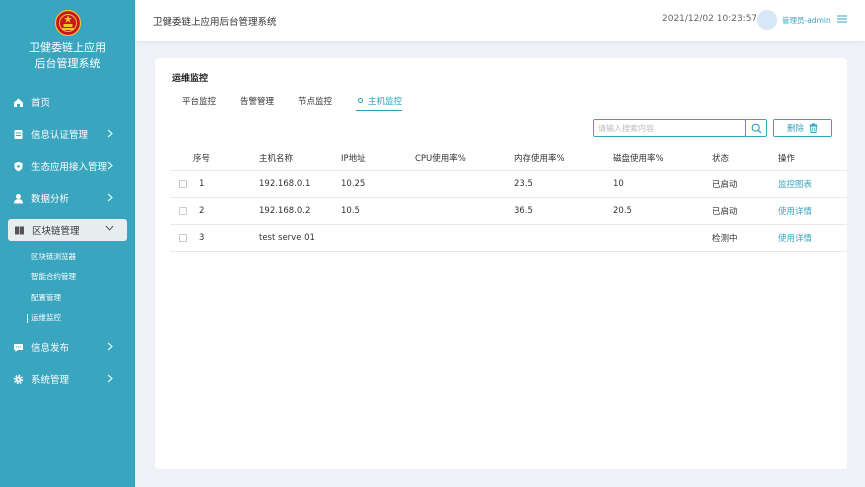 This screenshot has width=865, height=487. What do you see at coordinates (202, 184) in the screenshot?
I see `cell-index: 1` at bounding box center [202, 184].